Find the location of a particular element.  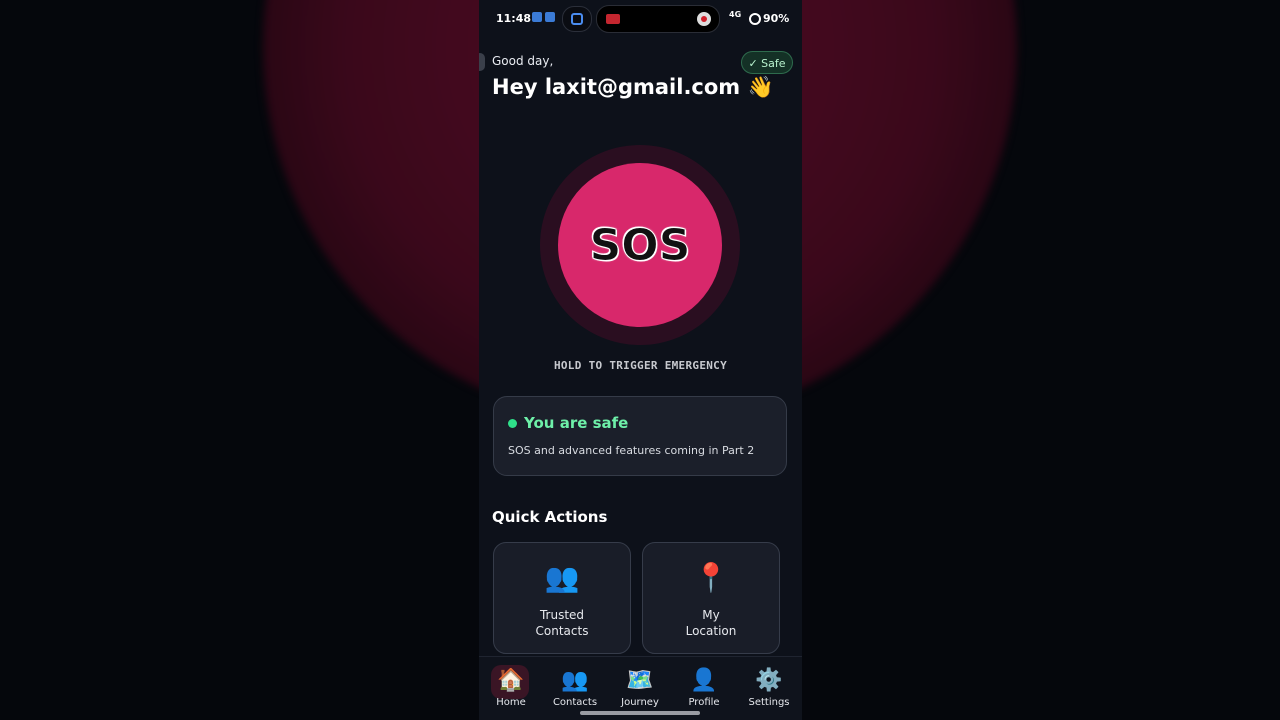

sos-hint-text: HOLD TO TRIGGER EMERGENCY is located at coordinates (640, 365).